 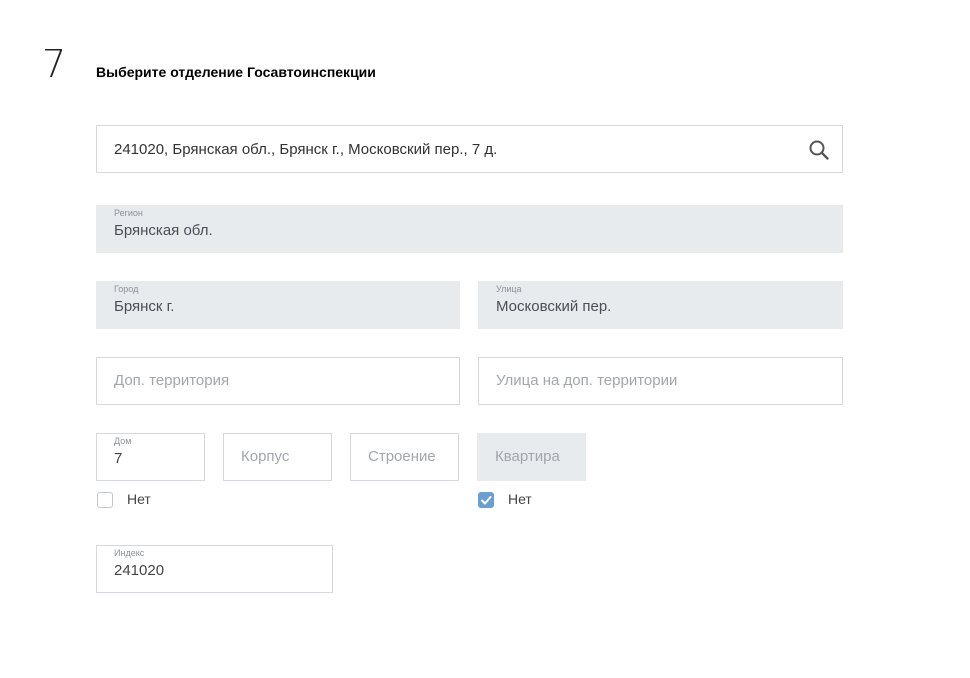 I want to click on house-value: 7, so click(x=118, y=458).